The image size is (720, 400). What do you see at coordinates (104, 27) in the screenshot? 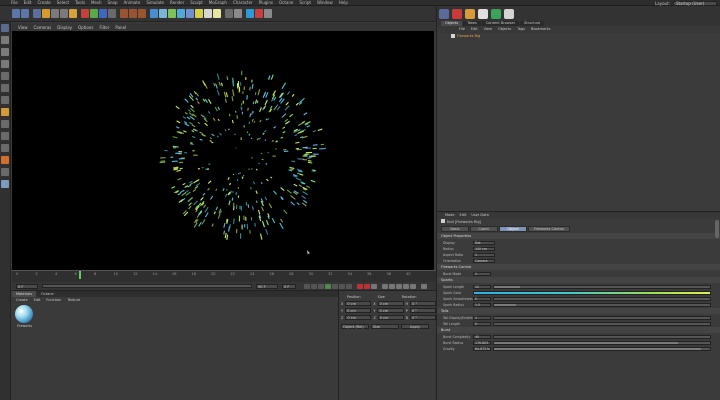
I see `viewport-menu-filter: Filter` at bounding box center [104, 27].